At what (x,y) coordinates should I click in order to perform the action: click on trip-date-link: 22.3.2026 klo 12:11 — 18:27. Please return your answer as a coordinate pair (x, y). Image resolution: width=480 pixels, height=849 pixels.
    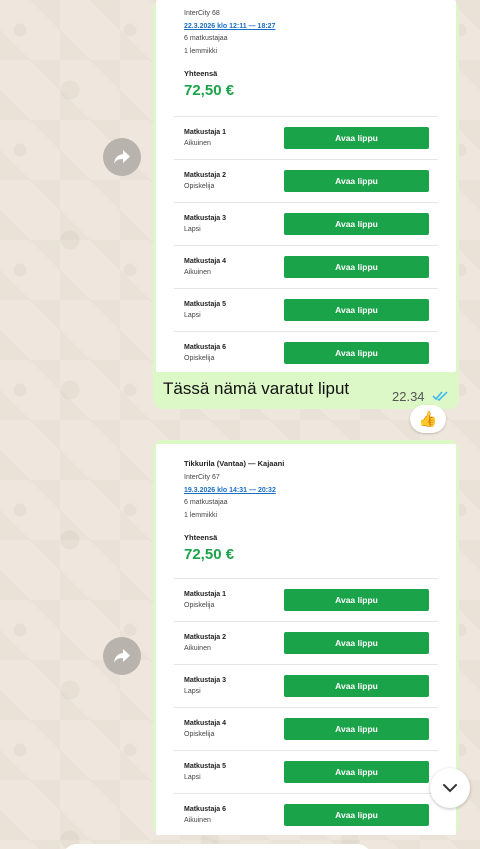
    Looking at the image, I should click on (229, 26).